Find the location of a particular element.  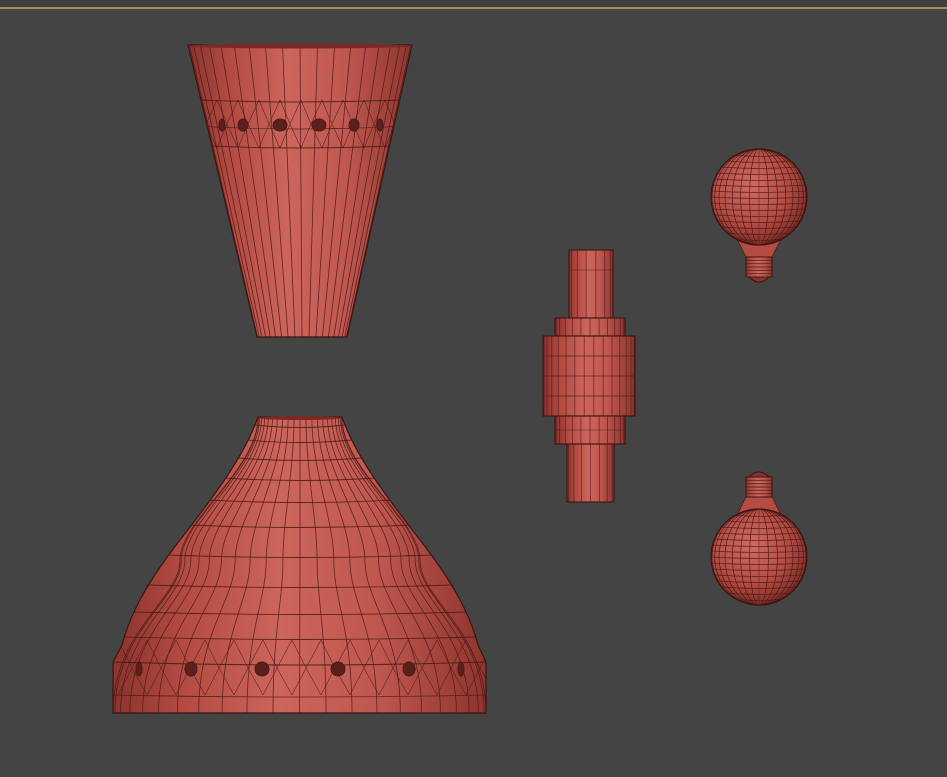

light-bulb-upper is located at coordinates (759, 215).